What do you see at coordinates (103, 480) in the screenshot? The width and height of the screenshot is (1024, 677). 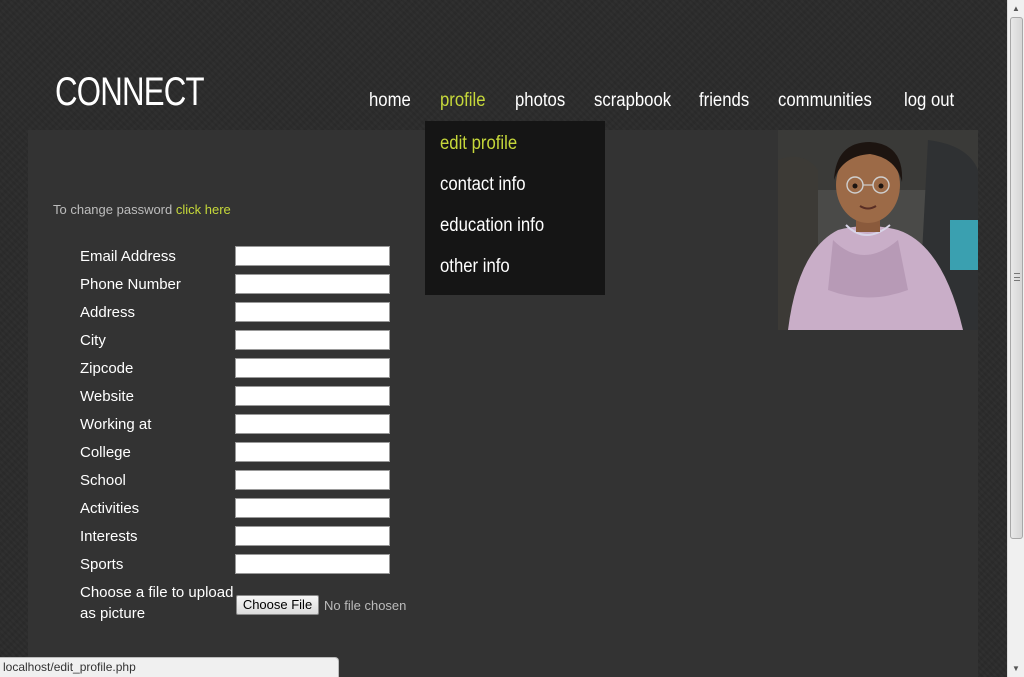 I see `school-label: School` at bounding box center [103, 480].